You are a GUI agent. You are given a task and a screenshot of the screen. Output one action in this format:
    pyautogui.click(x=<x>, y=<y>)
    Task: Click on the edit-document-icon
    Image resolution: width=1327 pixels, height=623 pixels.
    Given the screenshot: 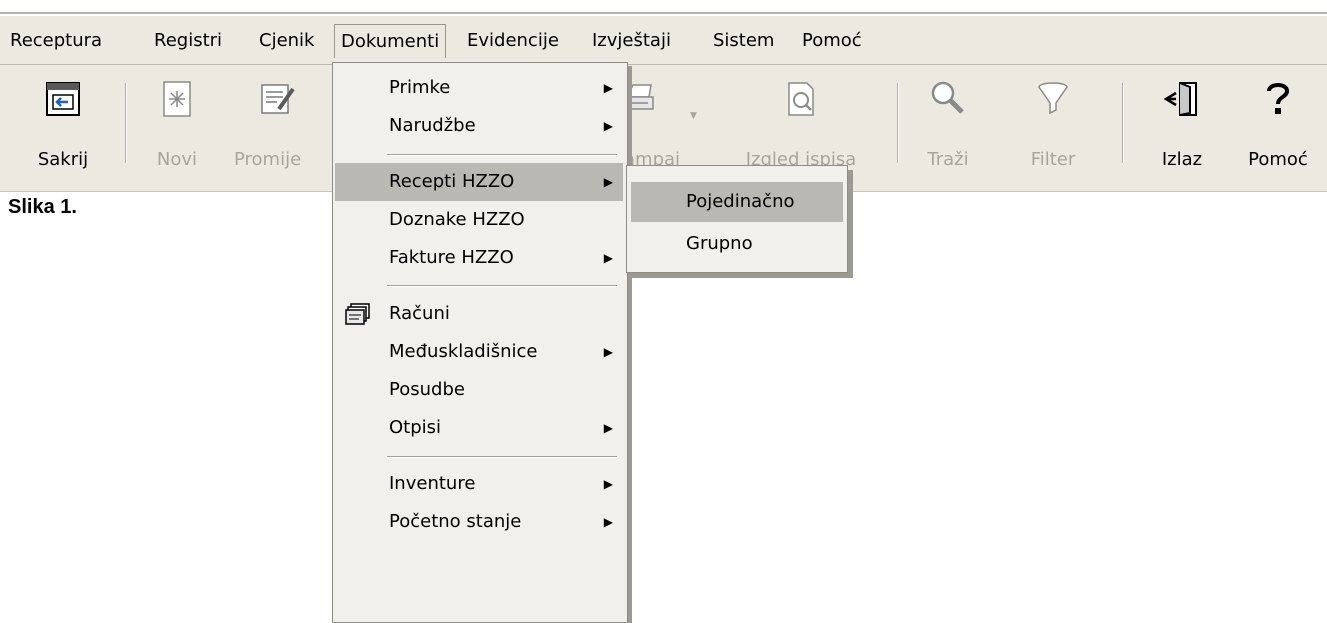 What is the action you would take?
    pyautogui.click(x=278, y=99)
    